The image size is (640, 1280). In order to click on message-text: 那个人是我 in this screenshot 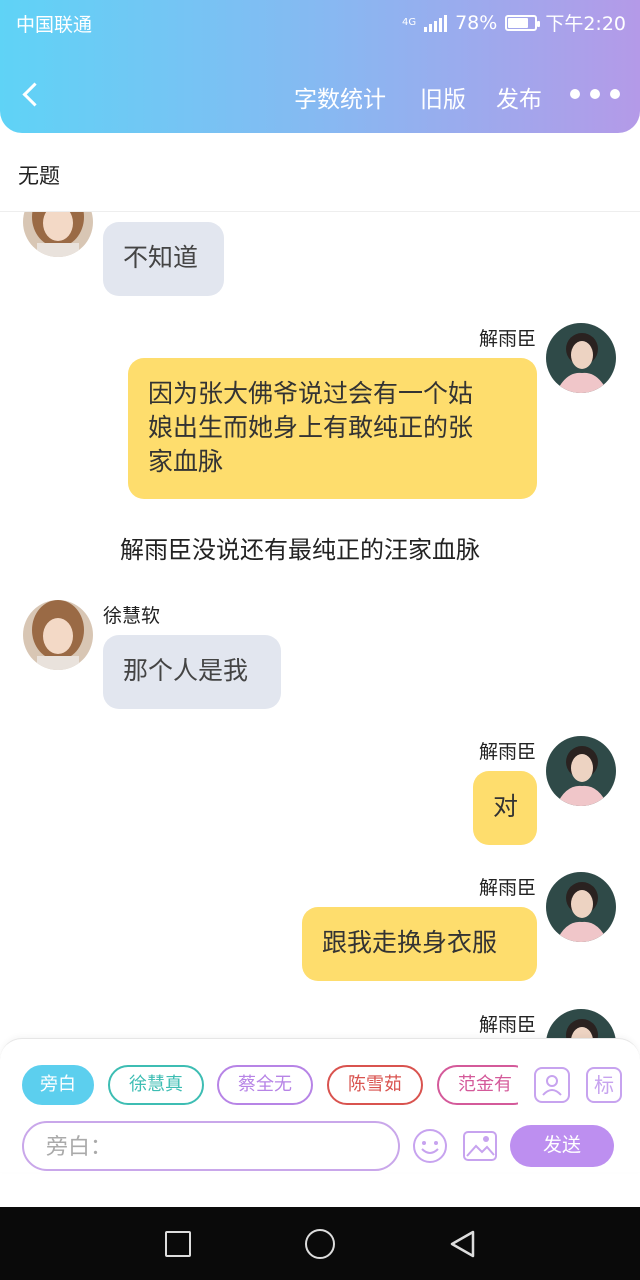, I will do `click(186, 670)`.